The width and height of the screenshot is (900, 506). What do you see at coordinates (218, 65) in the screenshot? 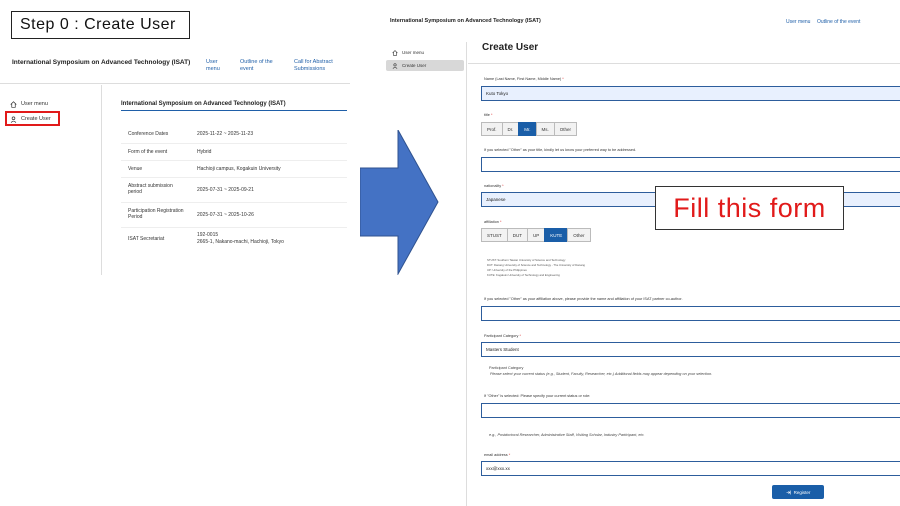
I see `left-nav-user-menu: User menu` at bounding box center [218, 65].